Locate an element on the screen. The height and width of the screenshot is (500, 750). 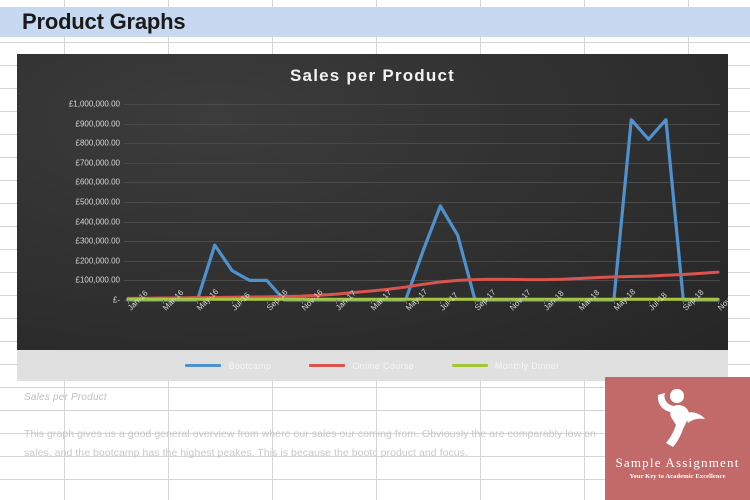
page-title: Product Graphs is located at coordinates (104, 21).